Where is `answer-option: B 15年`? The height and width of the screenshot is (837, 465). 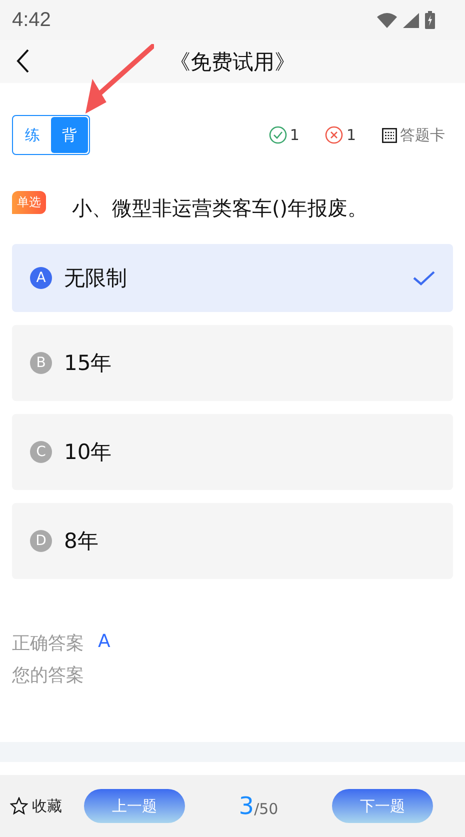 answer-option: B 15年 is located at coordinates (232, 363).